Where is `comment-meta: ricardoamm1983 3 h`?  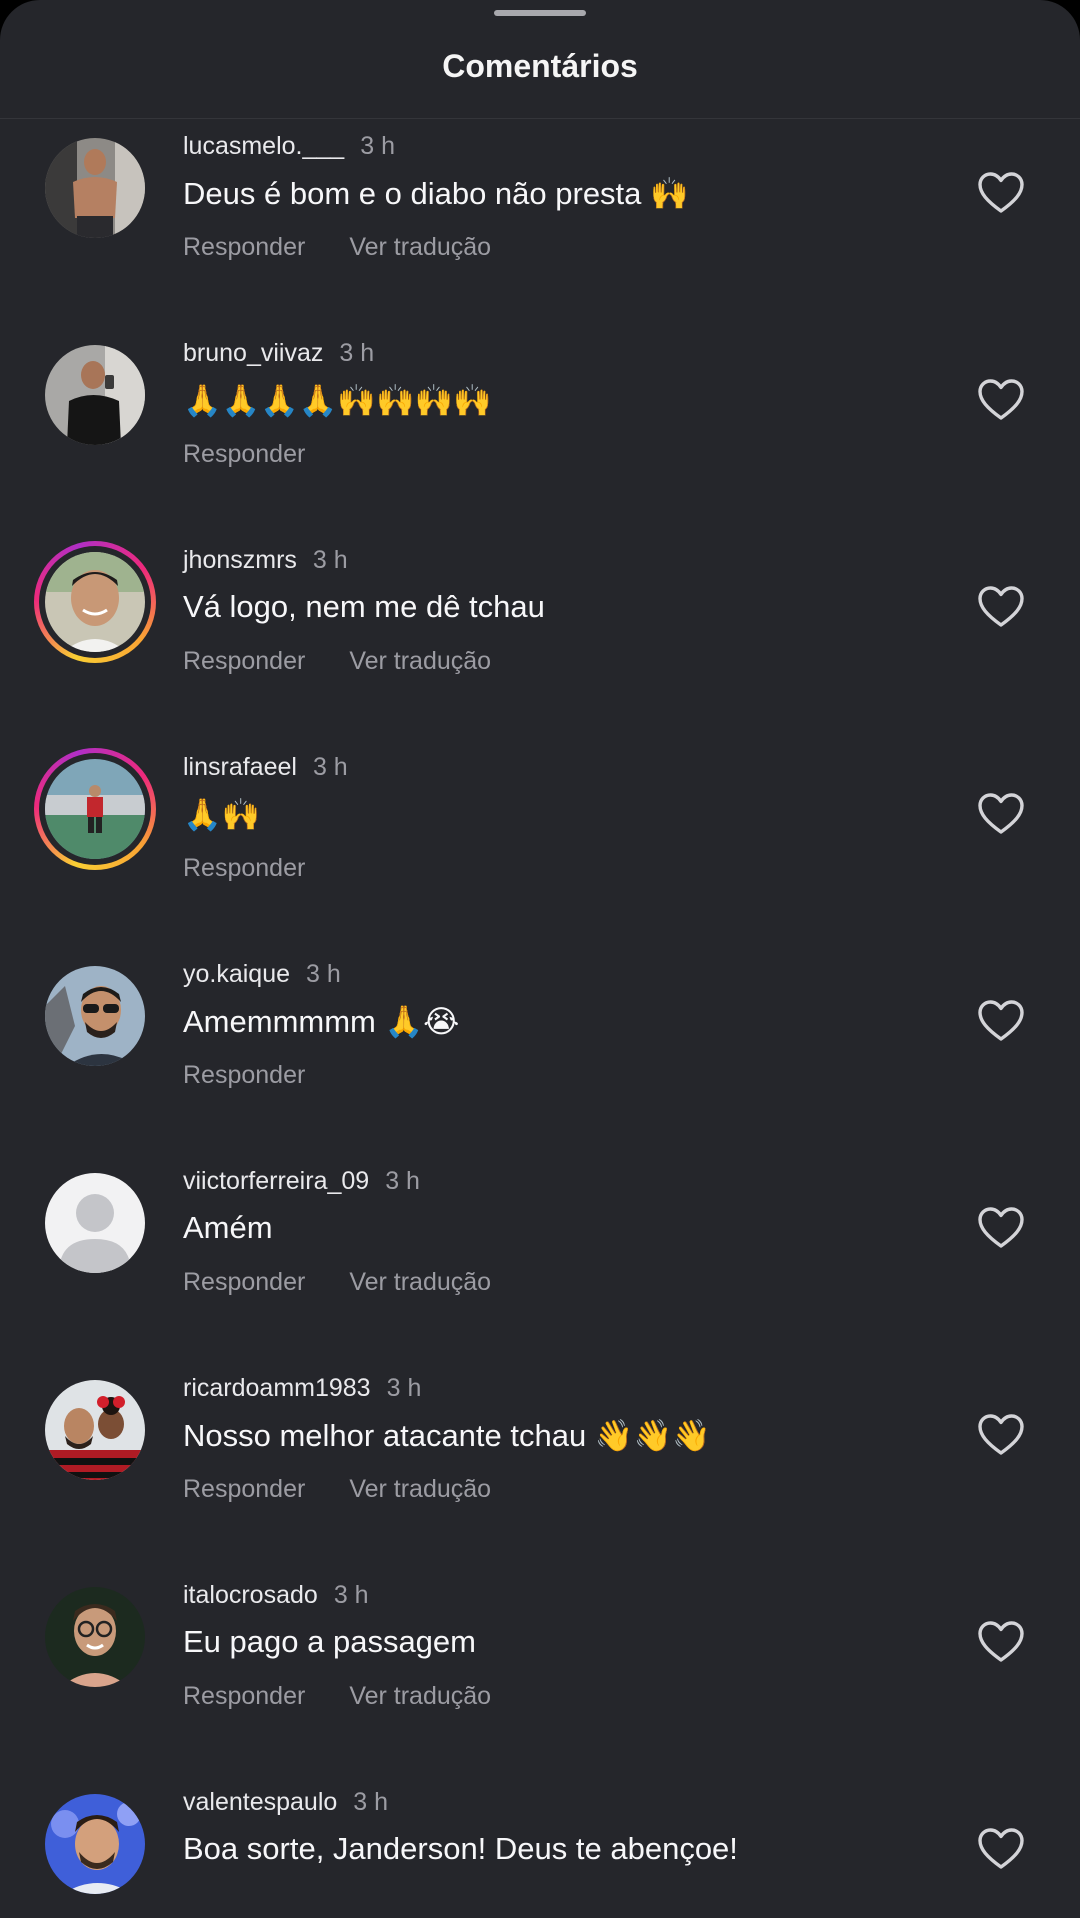 comment-meta: ricardoamm1983 3 h is located at coordinates (302, 1389).